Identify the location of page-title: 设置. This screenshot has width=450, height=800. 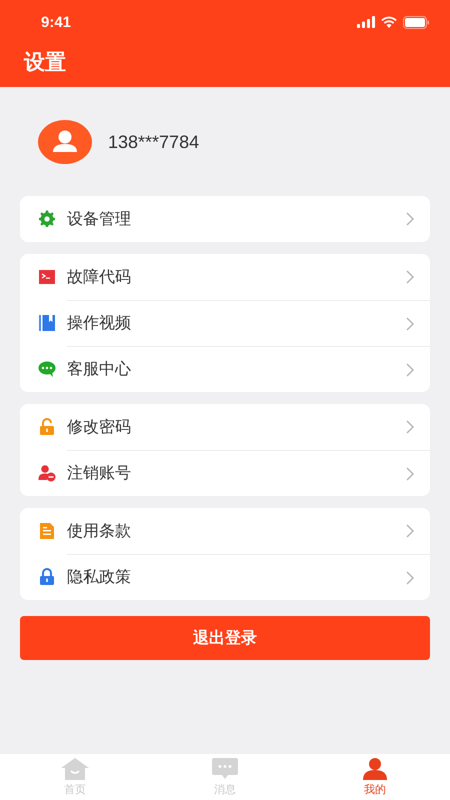
(44, 62).